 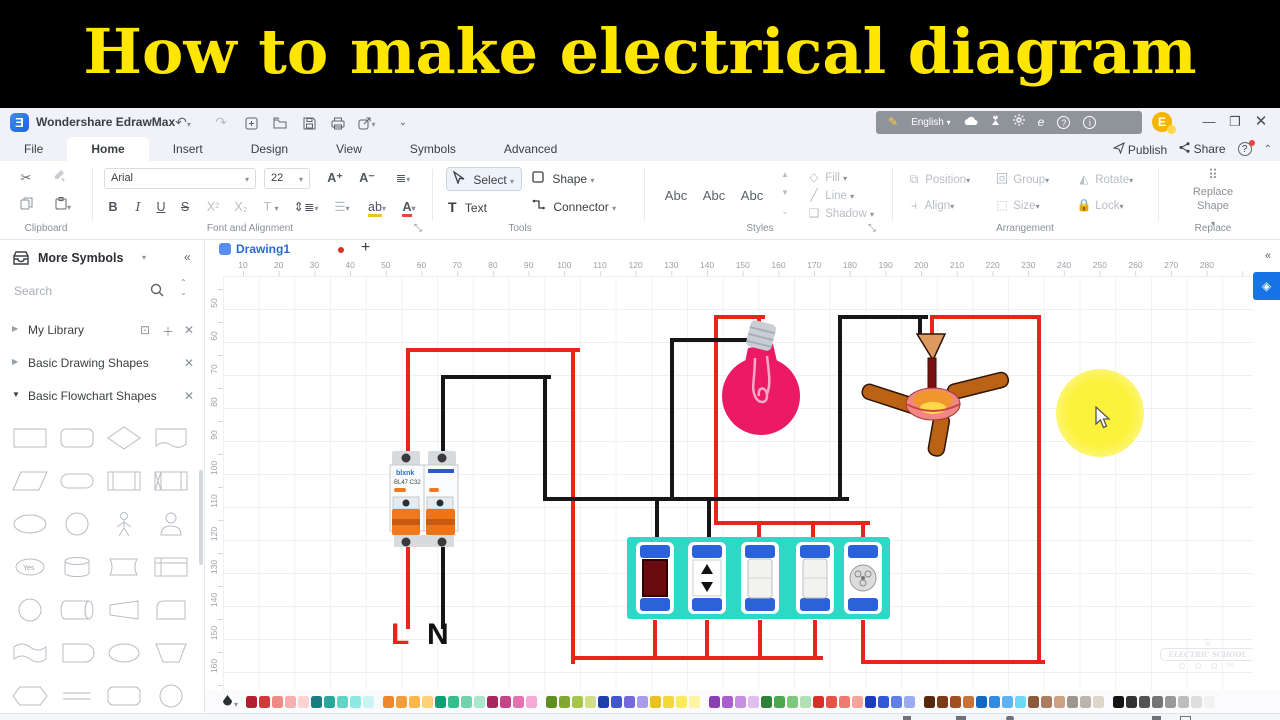 What do you see at coordinates (1064, 122) in the screenshot?
I see `help-icon: ?` at bounding box center [1064, 122].